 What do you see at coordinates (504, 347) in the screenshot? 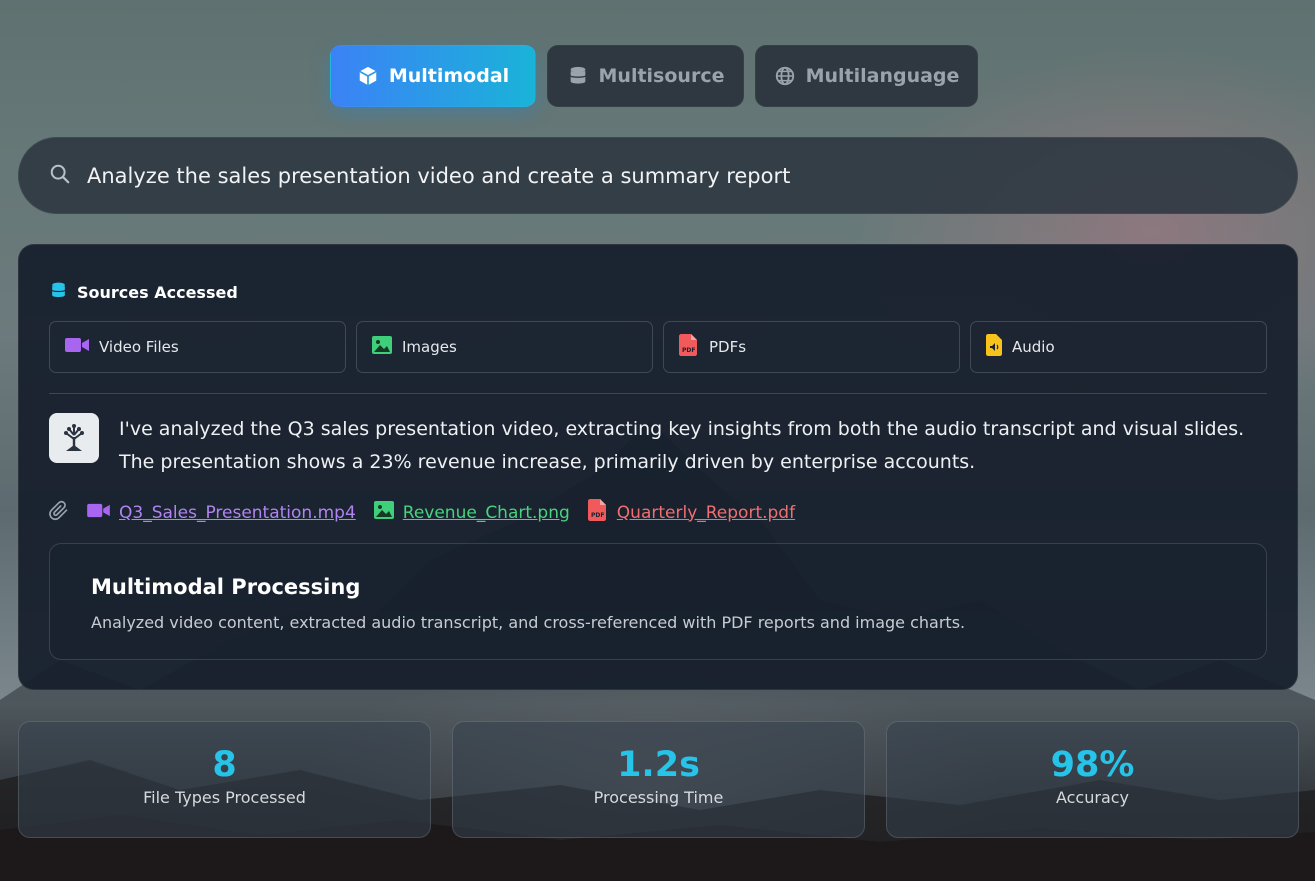
I see `source-images: Images` at bounding box center [504, 347].